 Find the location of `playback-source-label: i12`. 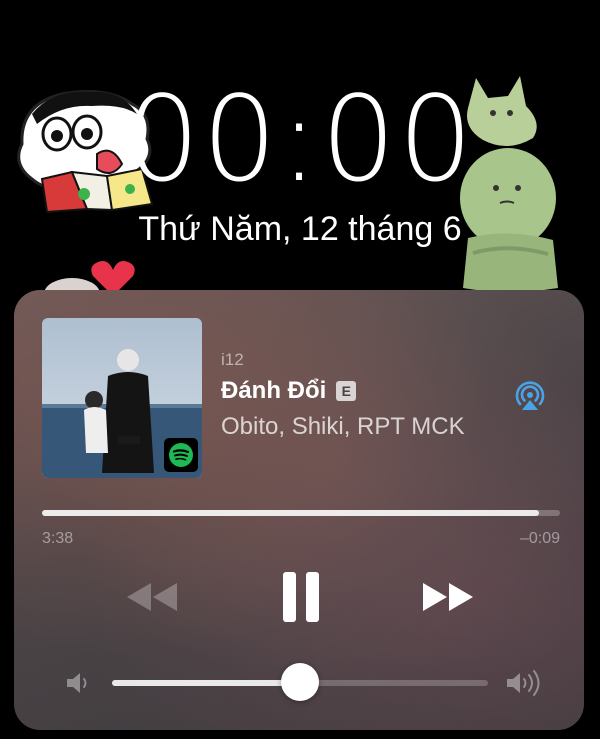

playback-source-label: i12 is located at coordinates (232, 359).